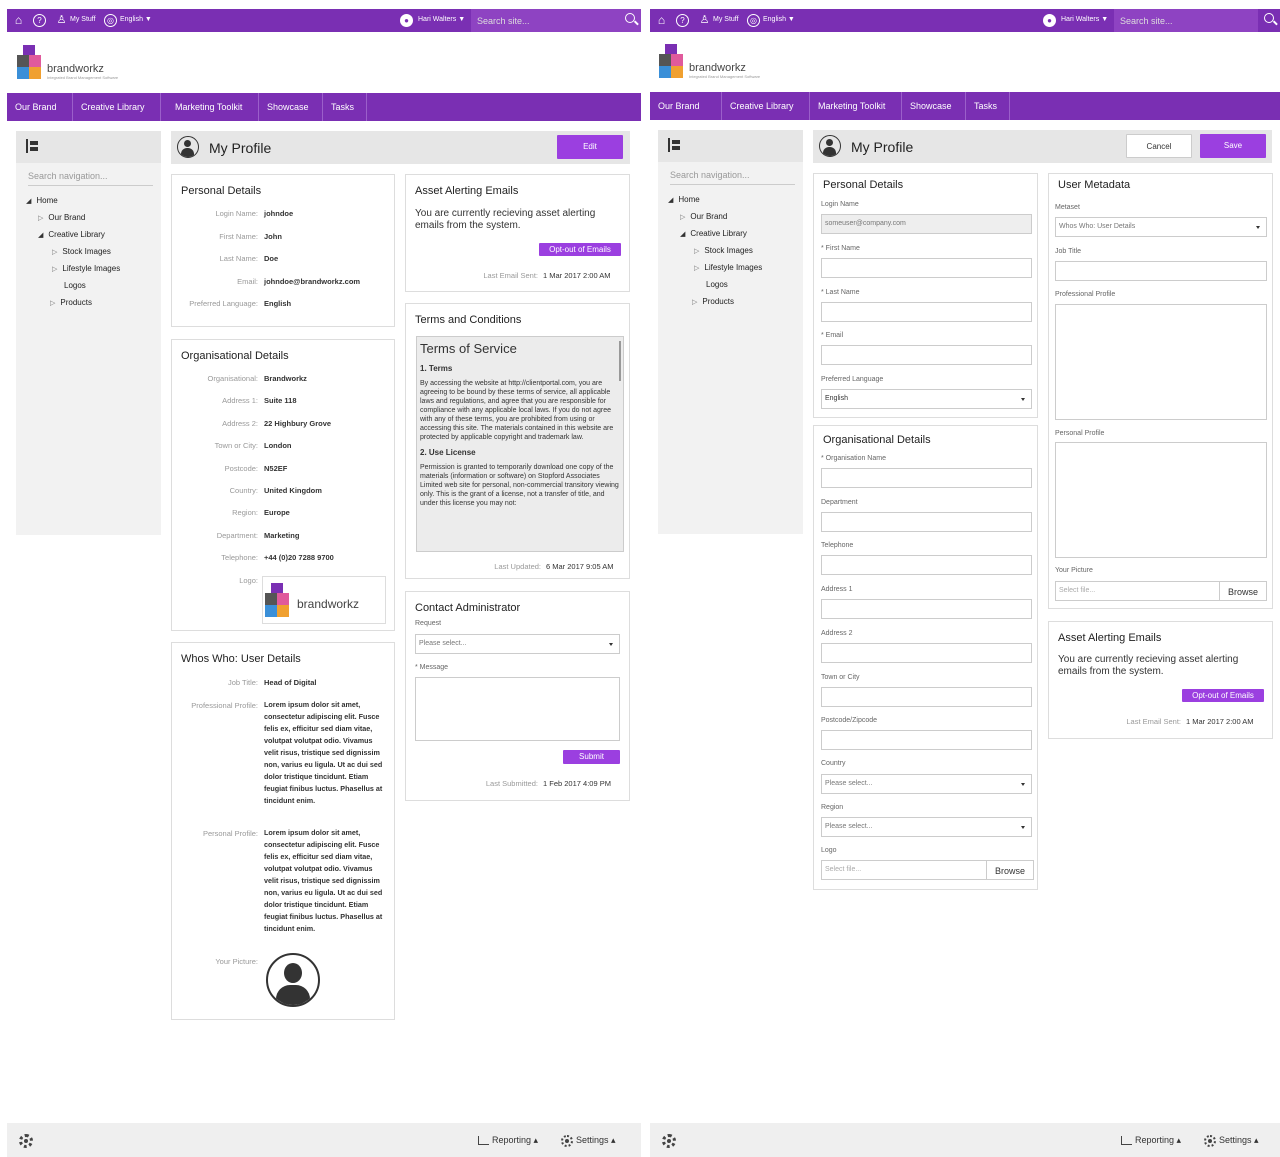 Image resolution: width=1280 pixels, height=1157 pixels. Describe the element at coordinates (926, 355) in the screenshot. I see `email-field` at that location.